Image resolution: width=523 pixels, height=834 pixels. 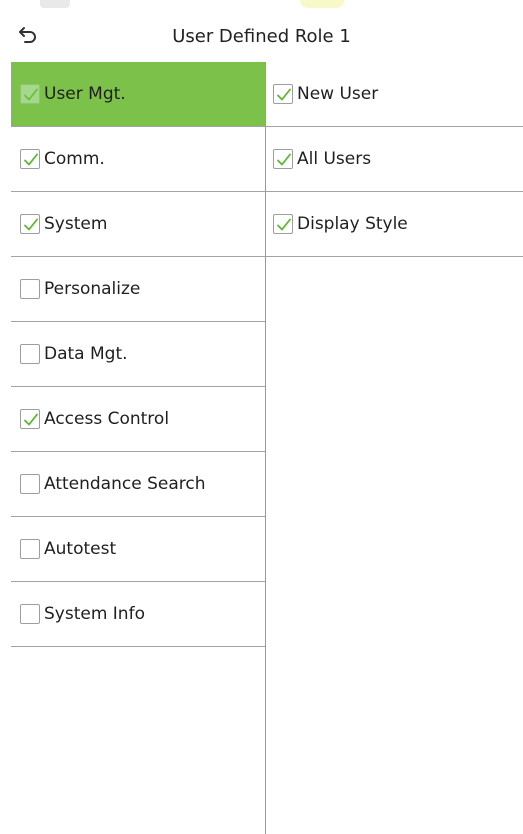 I want to click on category-label: Personalize, so click(x=92, y=289).